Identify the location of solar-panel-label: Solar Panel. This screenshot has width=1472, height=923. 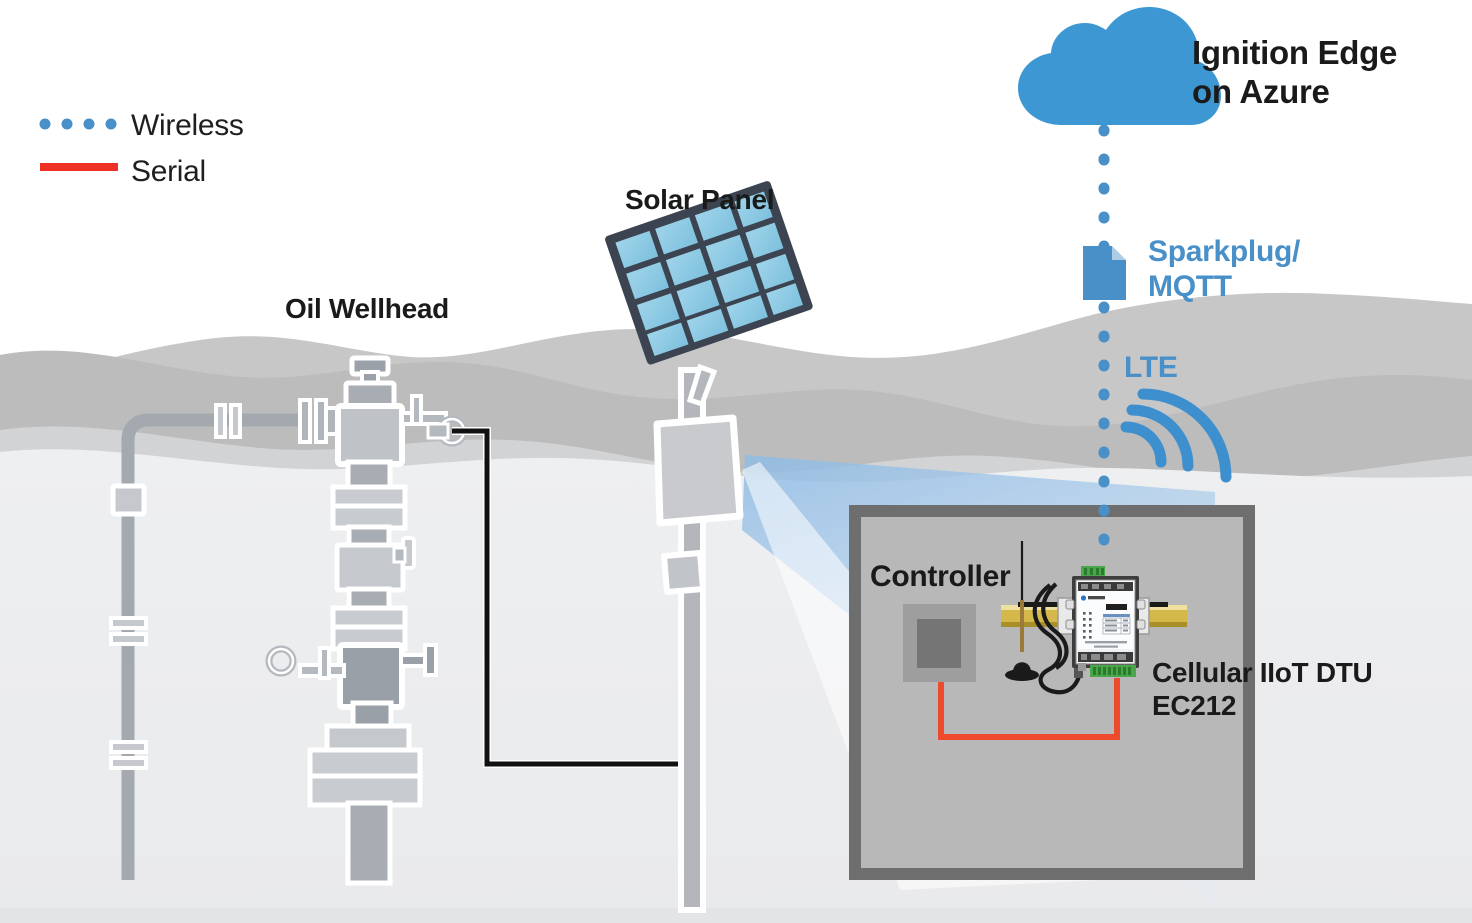
(700, 199).